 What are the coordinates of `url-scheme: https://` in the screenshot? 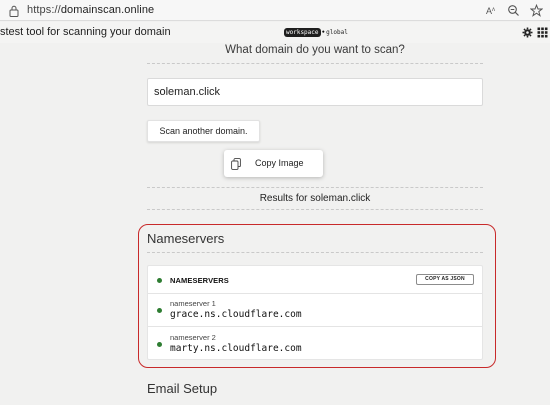 It's located at (44, 10).